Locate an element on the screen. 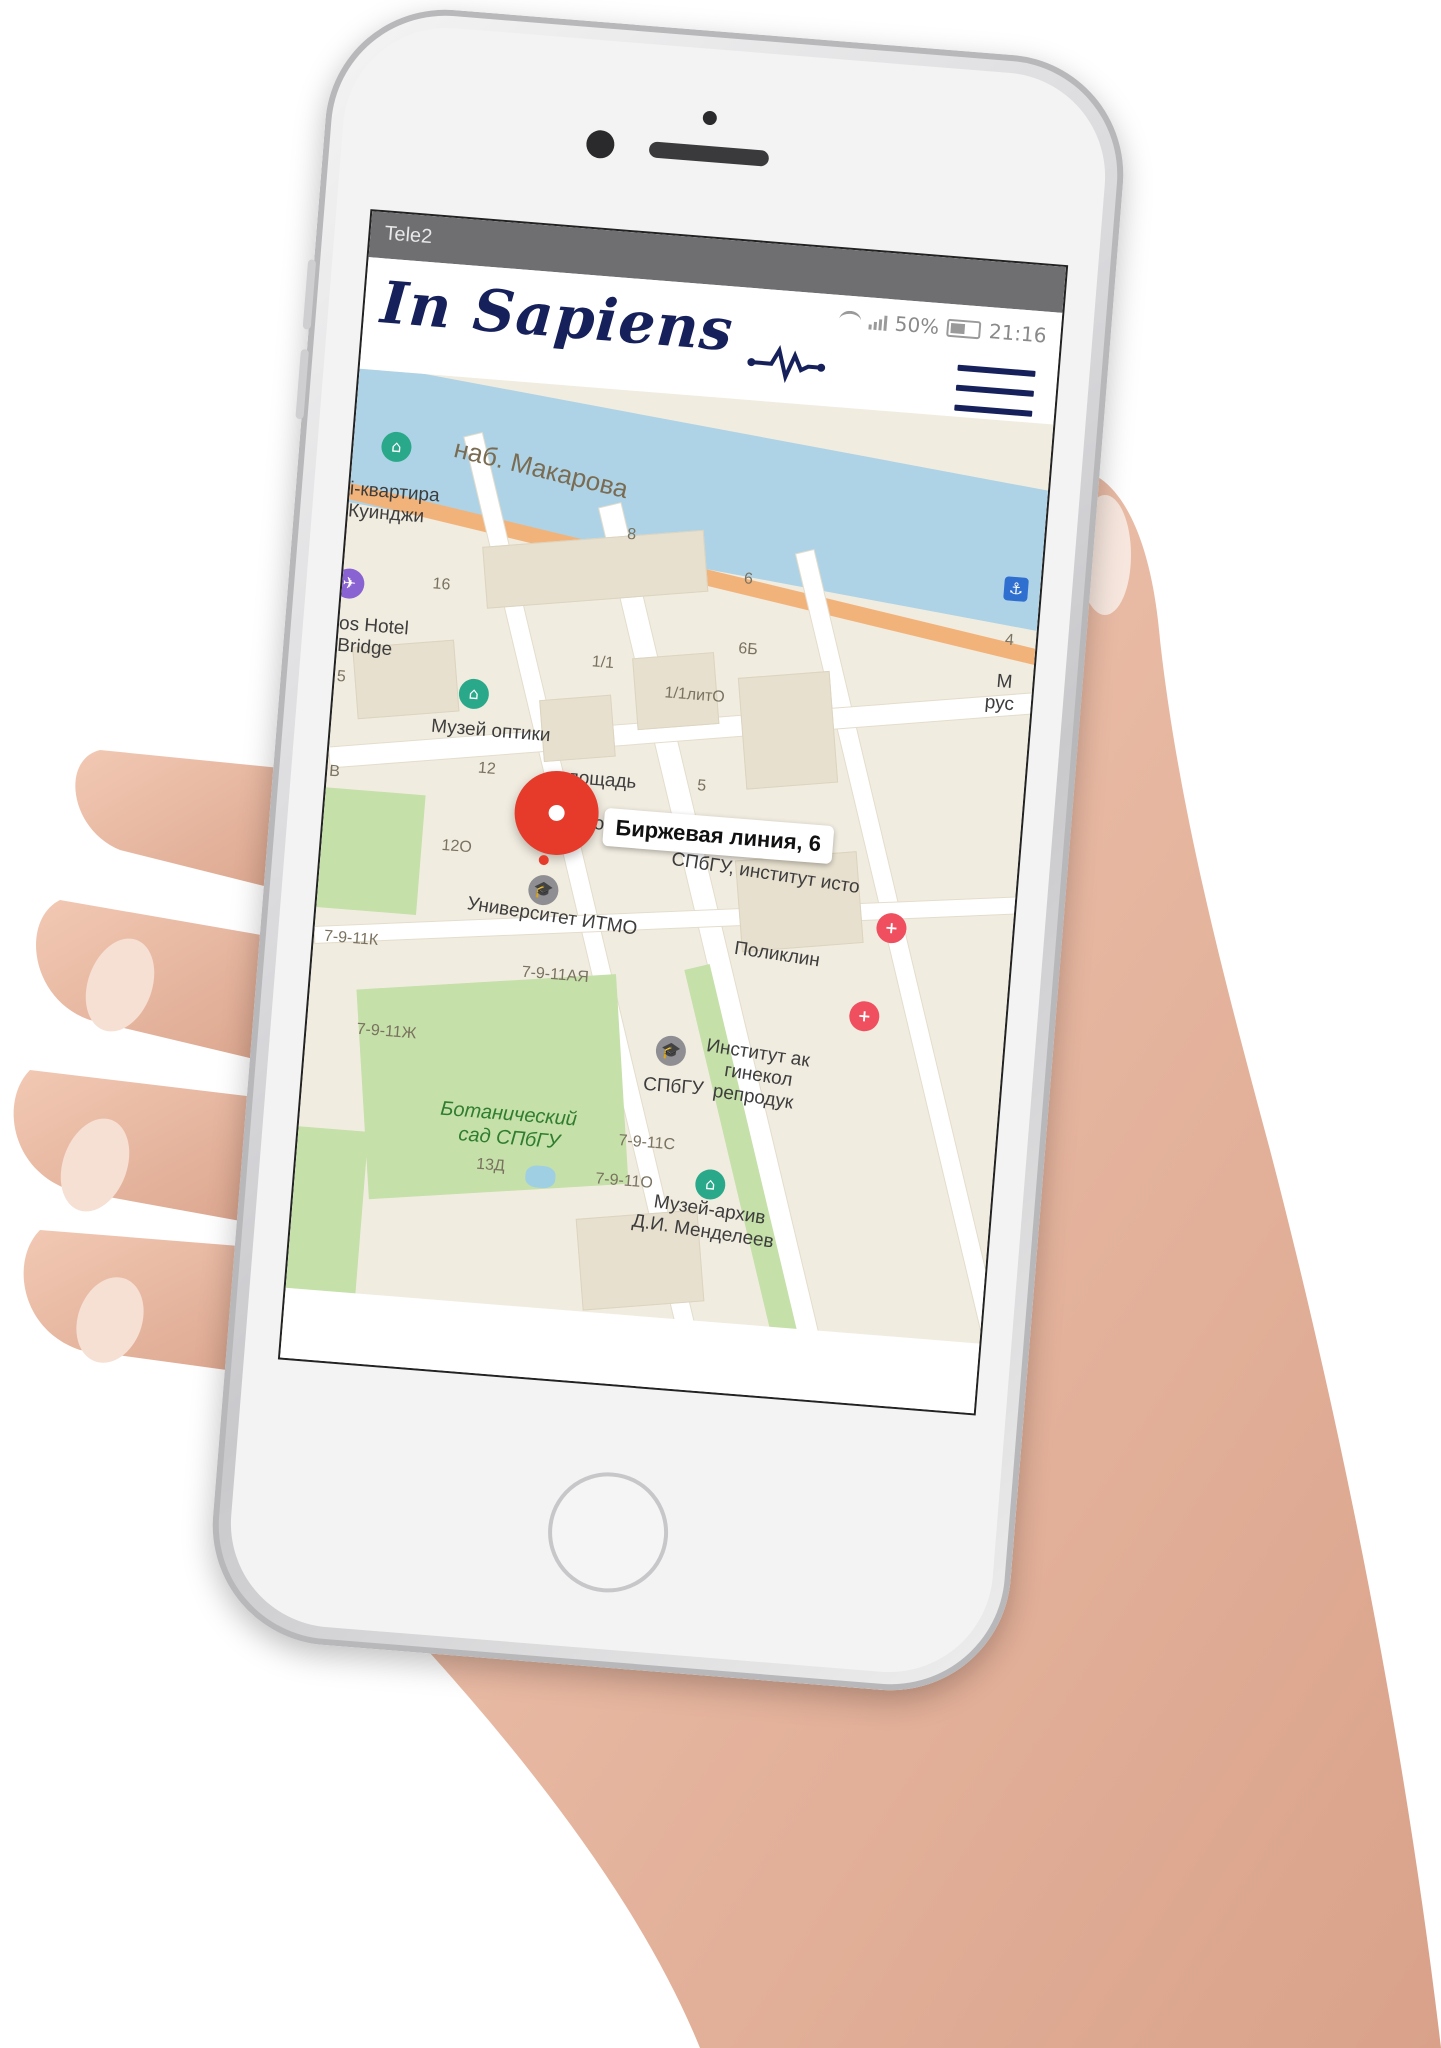 This screenshot has height=2048, width=1441. carrier-name: Tele2 is located at coordinates (408, 235).